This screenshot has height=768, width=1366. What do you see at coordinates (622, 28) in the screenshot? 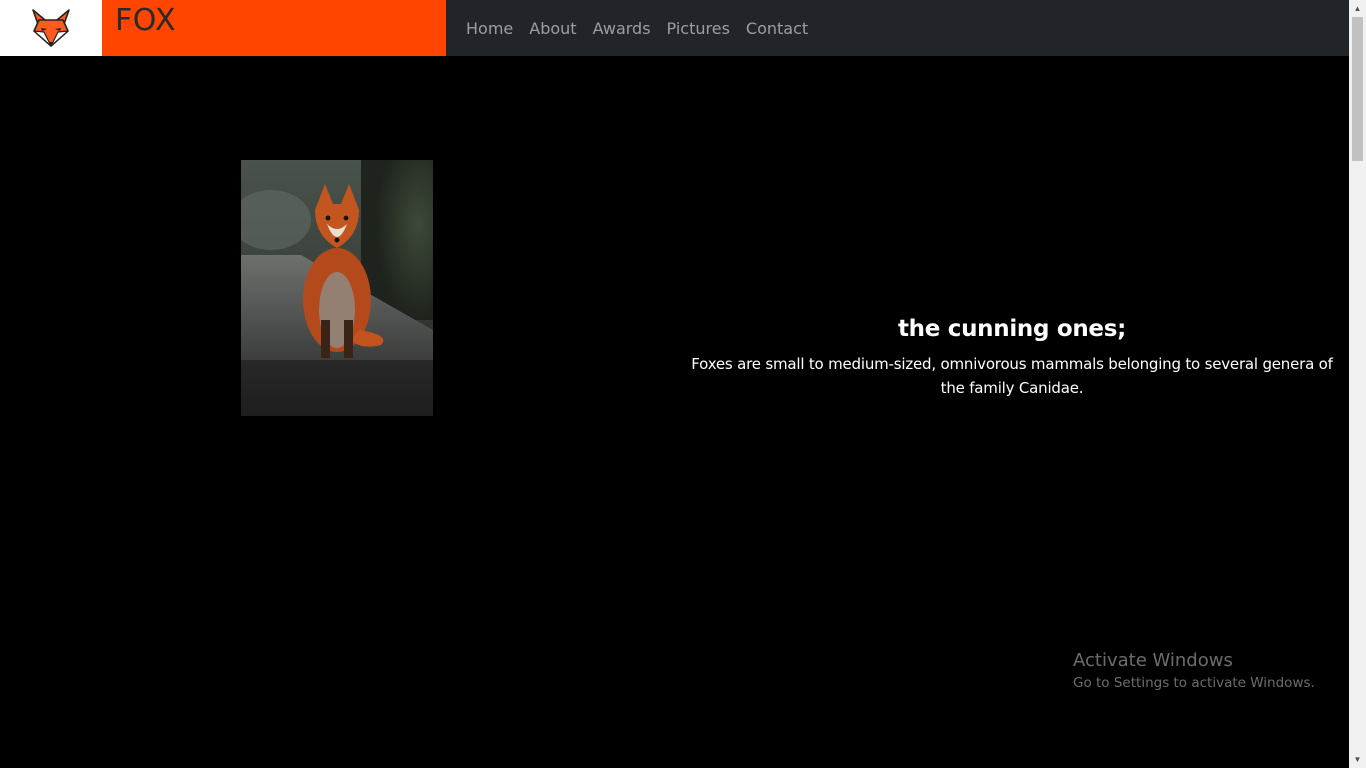
I see `nav-awards: Awards` at bounding box center [622, 28].